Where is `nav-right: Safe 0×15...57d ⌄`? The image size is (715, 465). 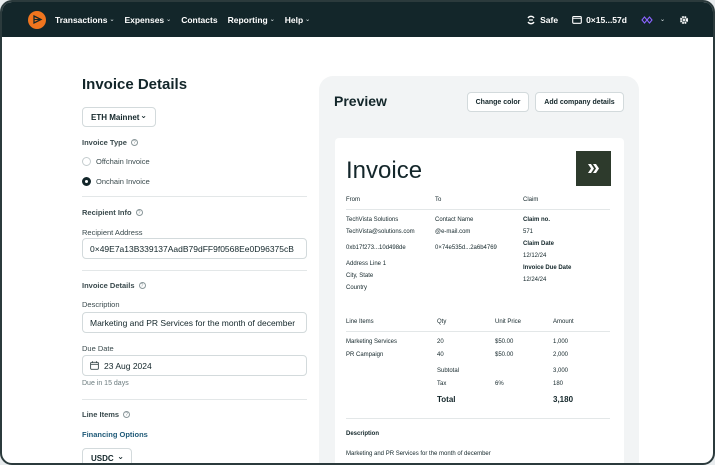
nav-right: Safe 0×15...57d ⌄ is located at coordinates (602, 19).